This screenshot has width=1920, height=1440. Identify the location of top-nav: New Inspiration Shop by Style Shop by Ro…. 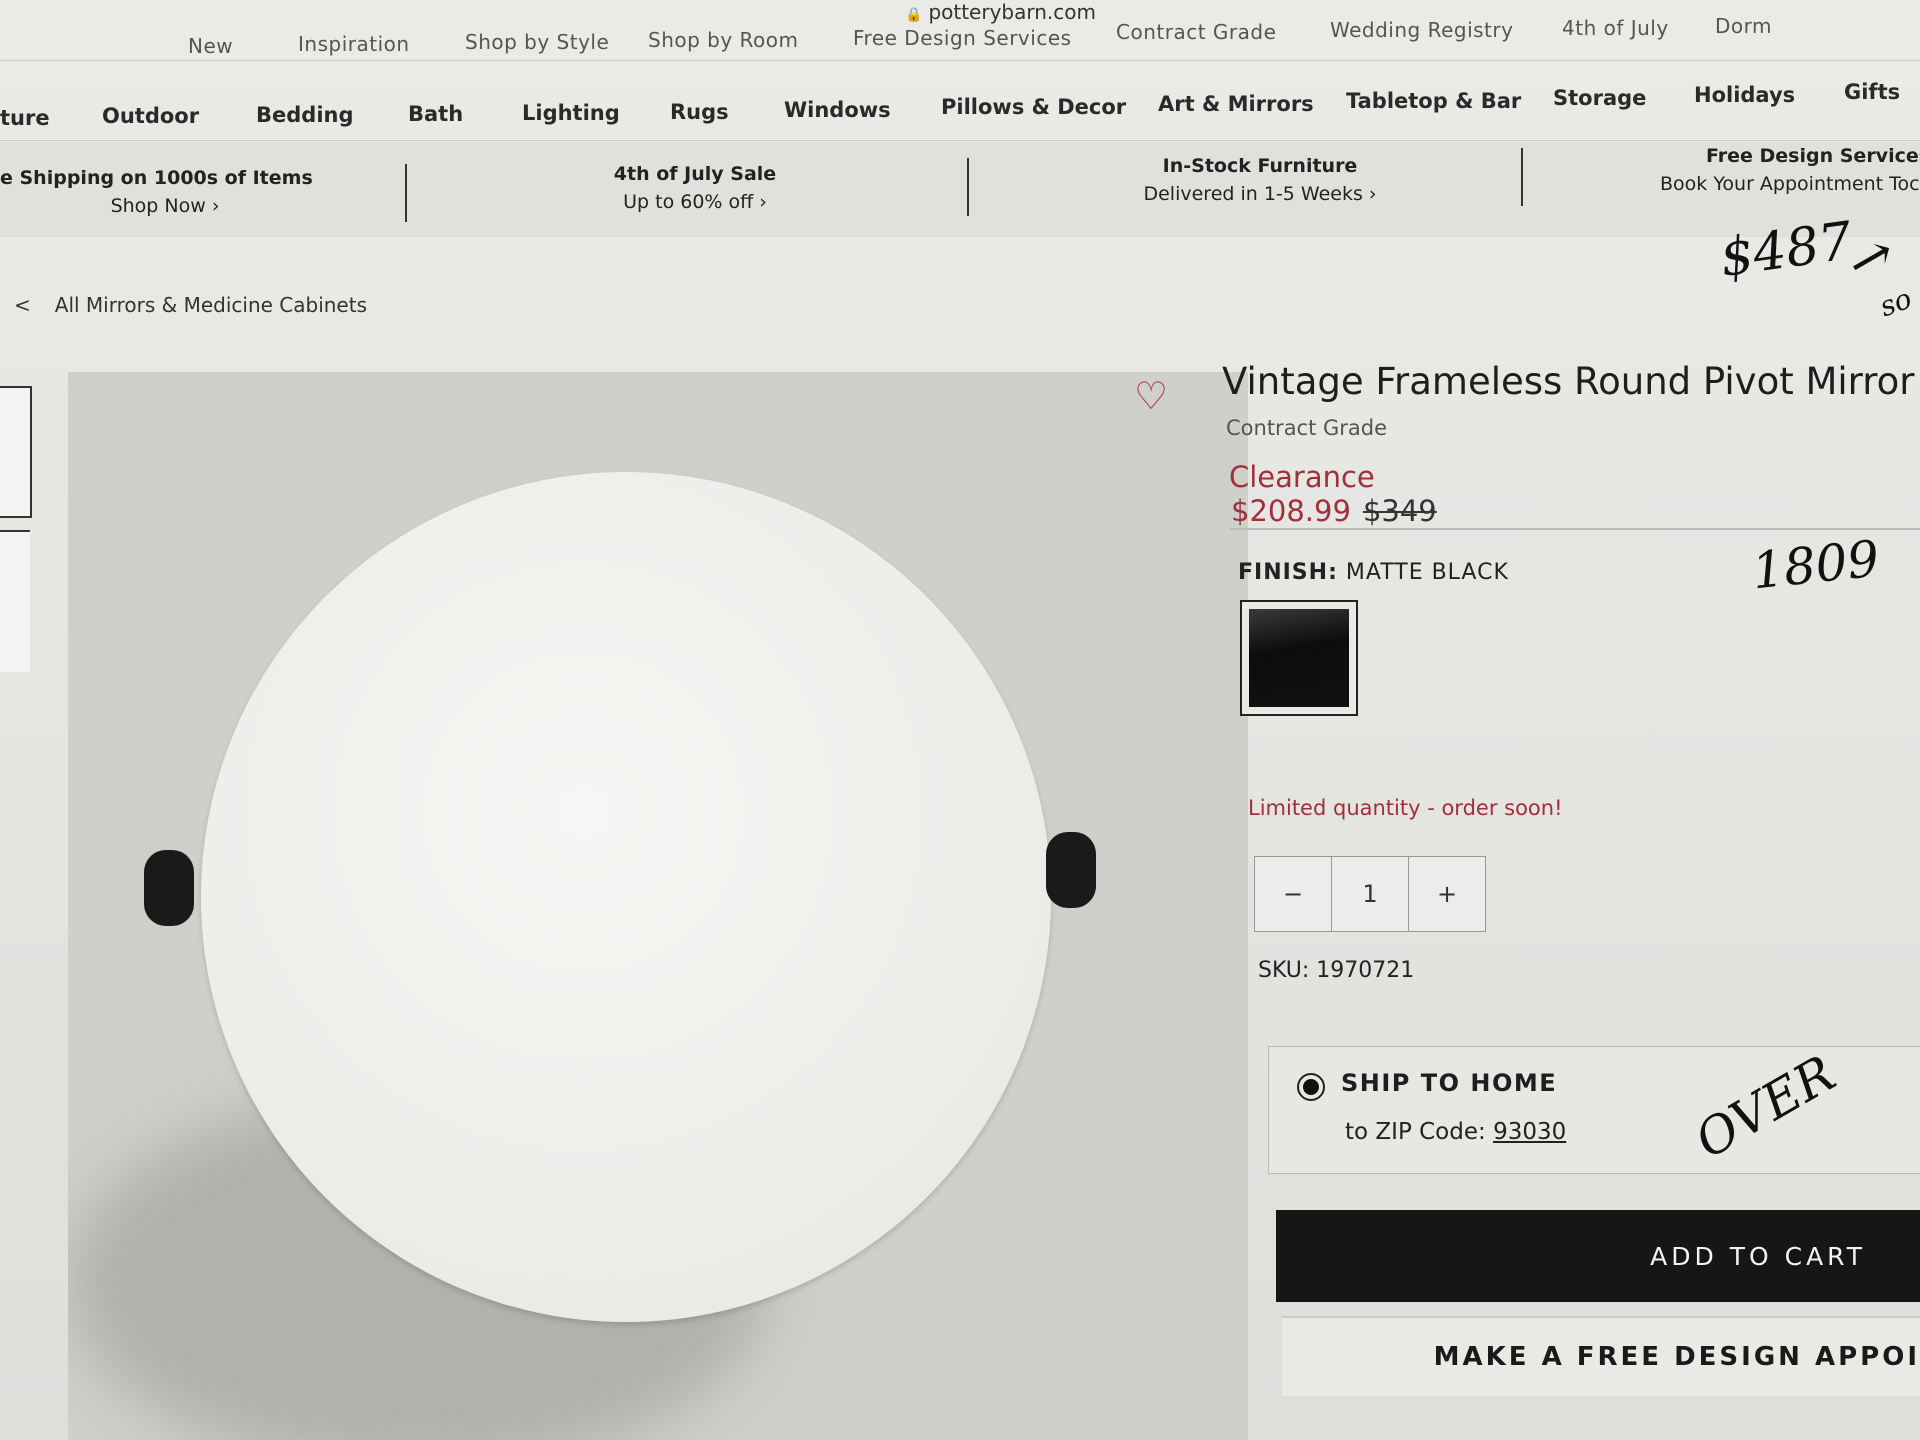
(960, 38).